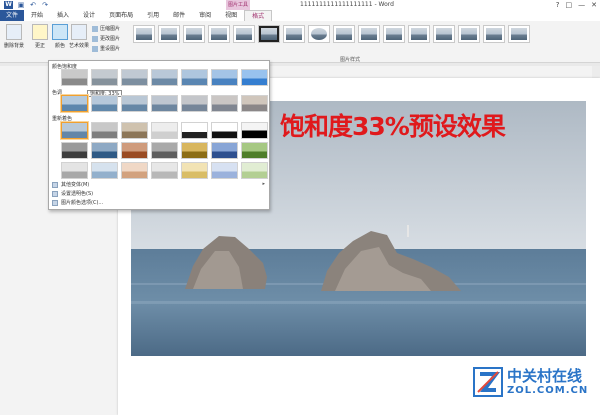  I want to click on compress-pictures-button: 压缩图片, so click(106, 28).